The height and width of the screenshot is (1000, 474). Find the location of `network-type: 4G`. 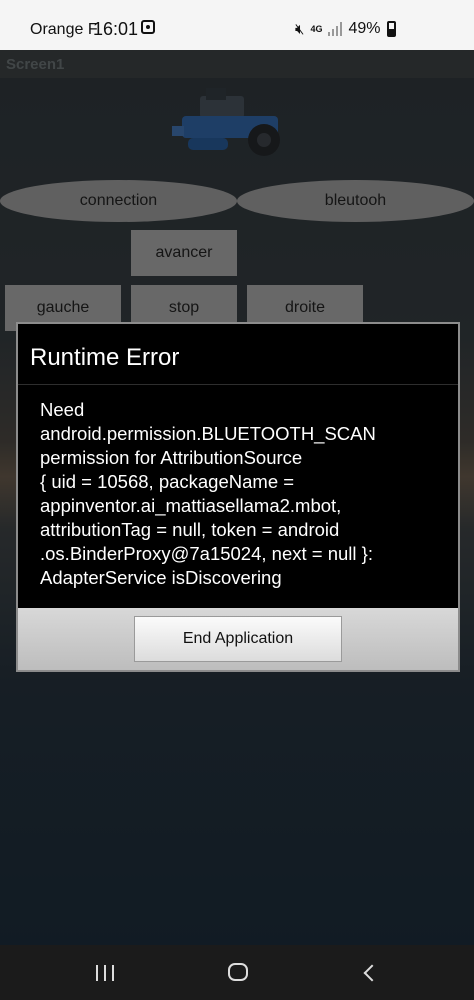

network-type: 4G is located at coordinates (316, 29).